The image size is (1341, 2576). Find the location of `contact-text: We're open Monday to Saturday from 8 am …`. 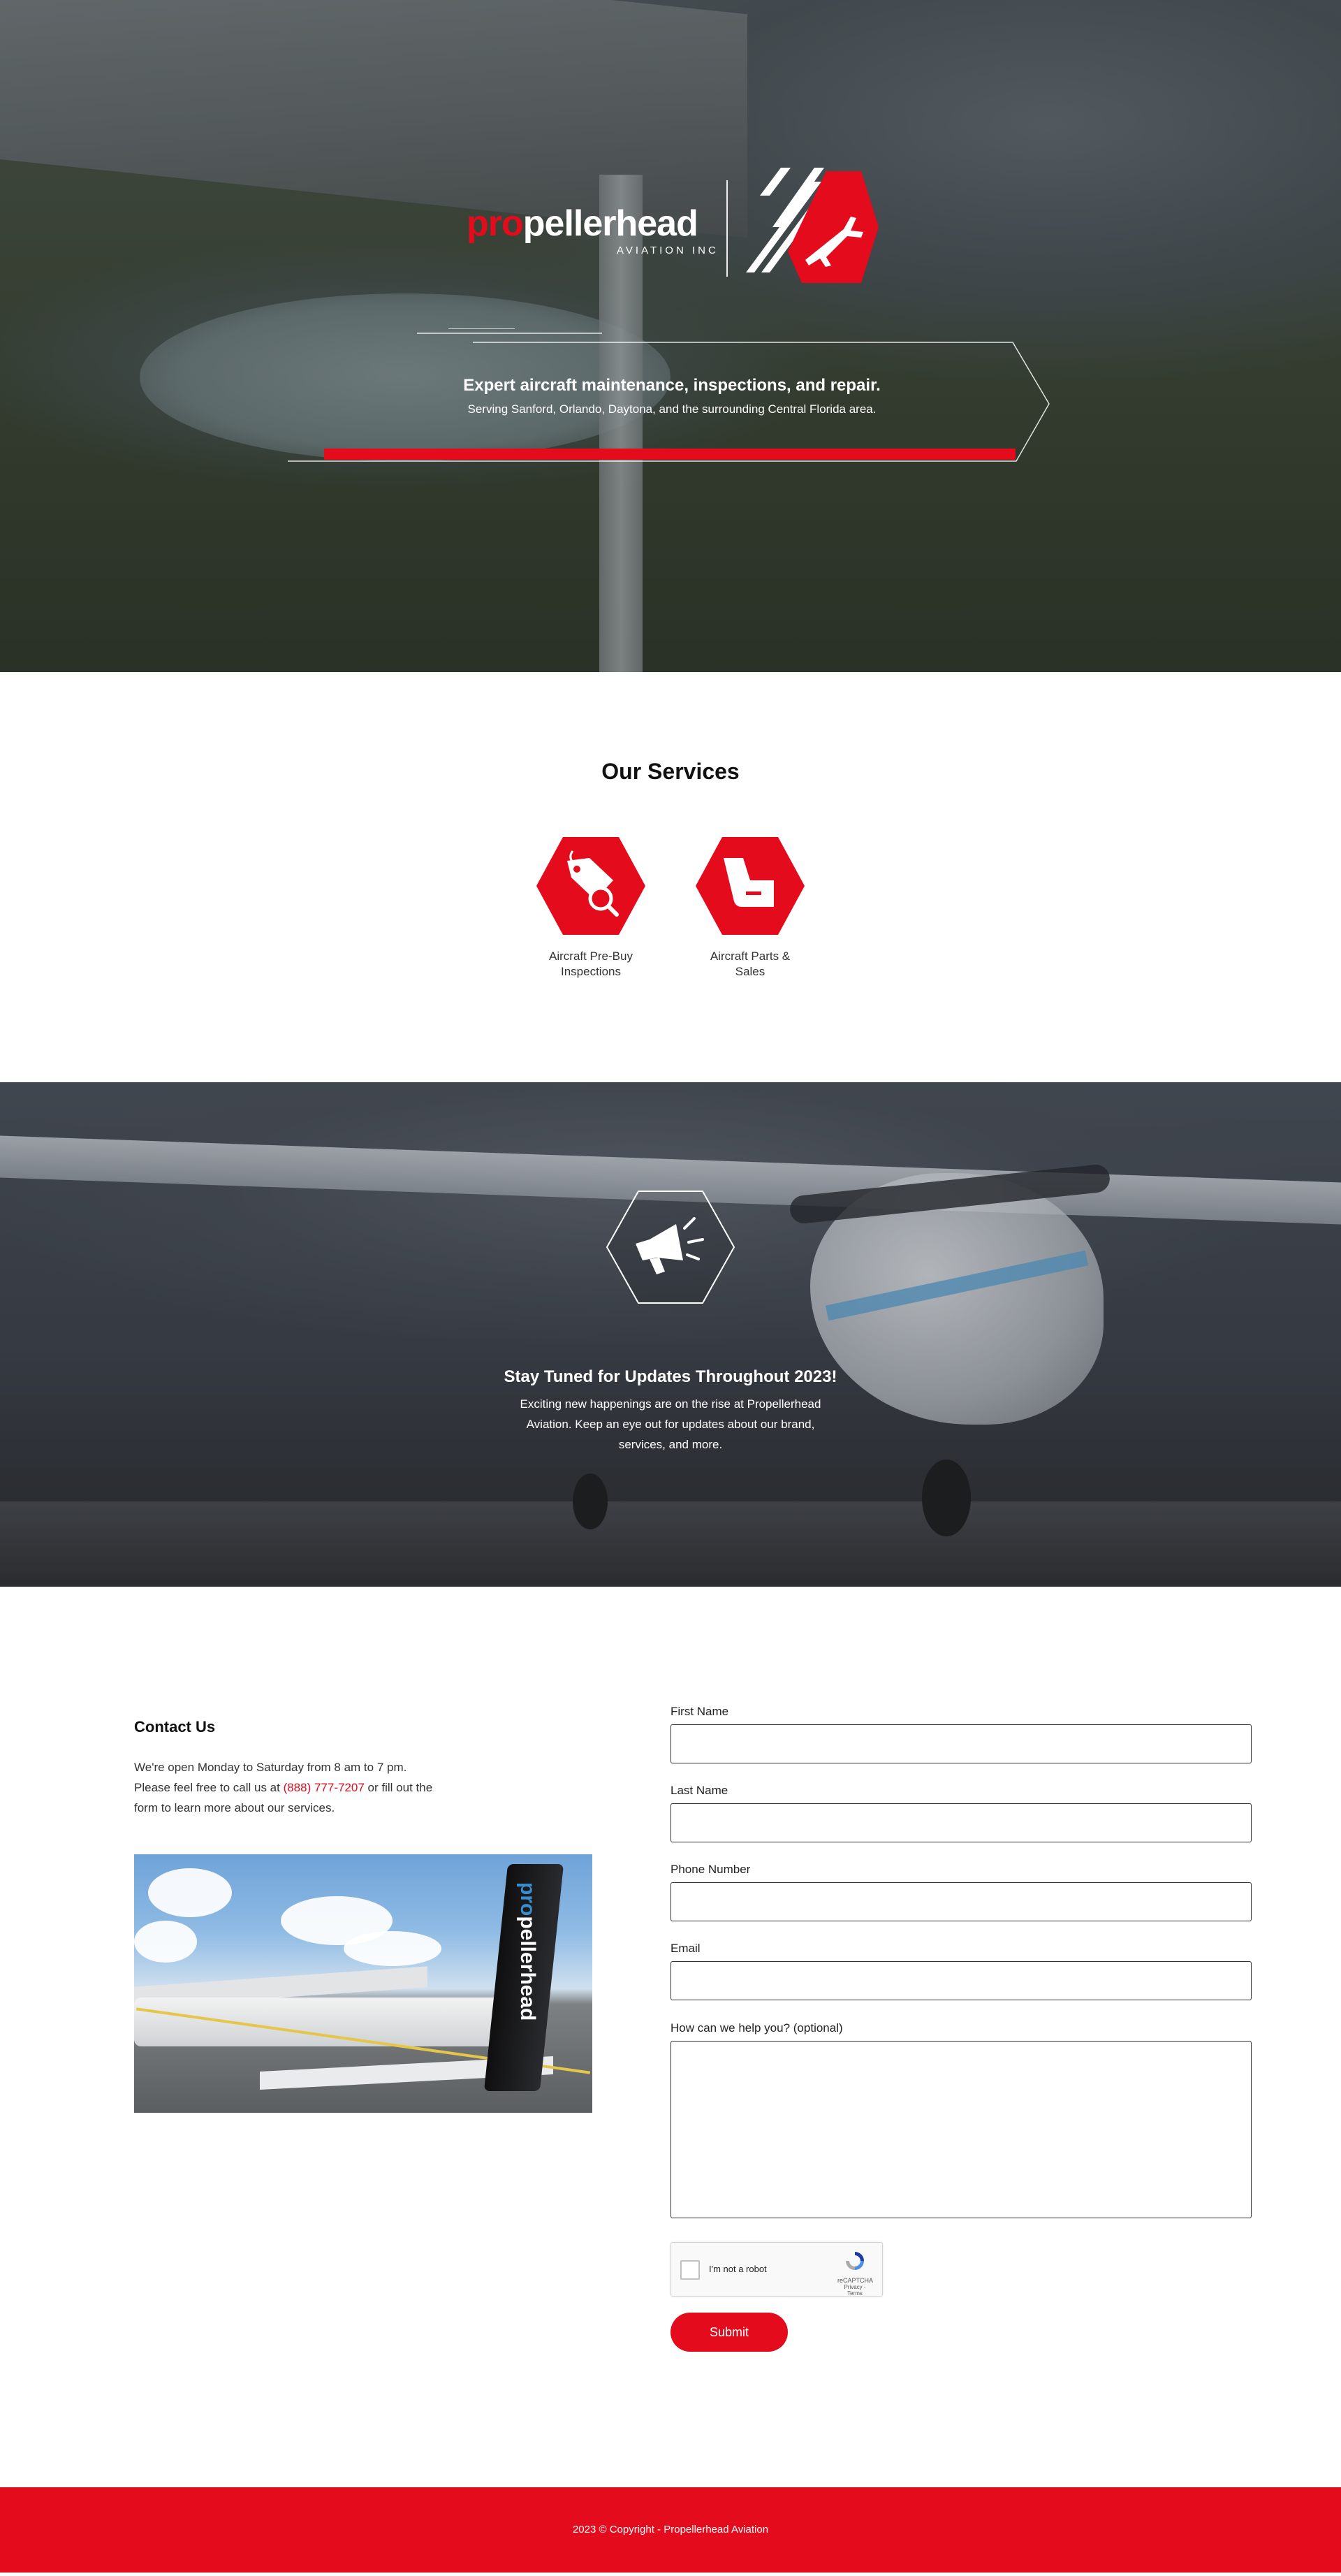

contact-text: We're open Monday to Saturday from 8 am … is located at coordinates (284, 1787).